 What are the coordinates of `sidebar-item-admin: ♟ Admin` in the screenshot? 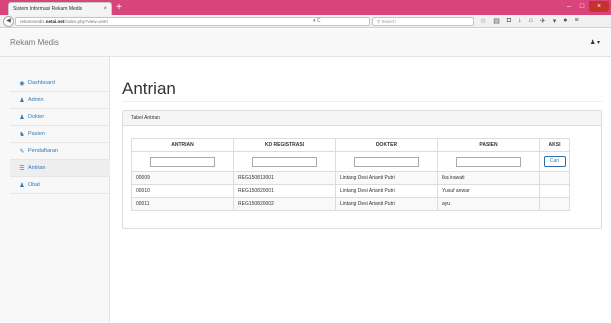 It's located at (60, 100).